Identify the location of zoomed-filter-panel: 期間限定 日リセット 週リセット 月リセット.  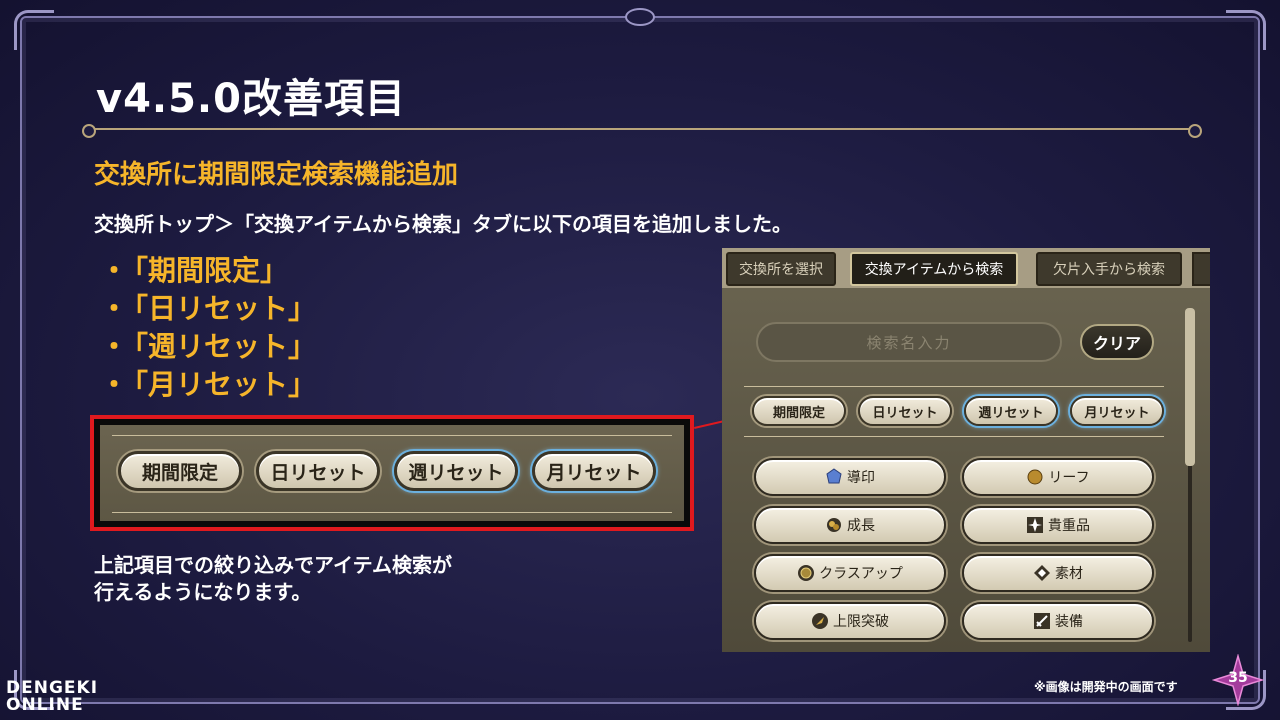
(392, 473).